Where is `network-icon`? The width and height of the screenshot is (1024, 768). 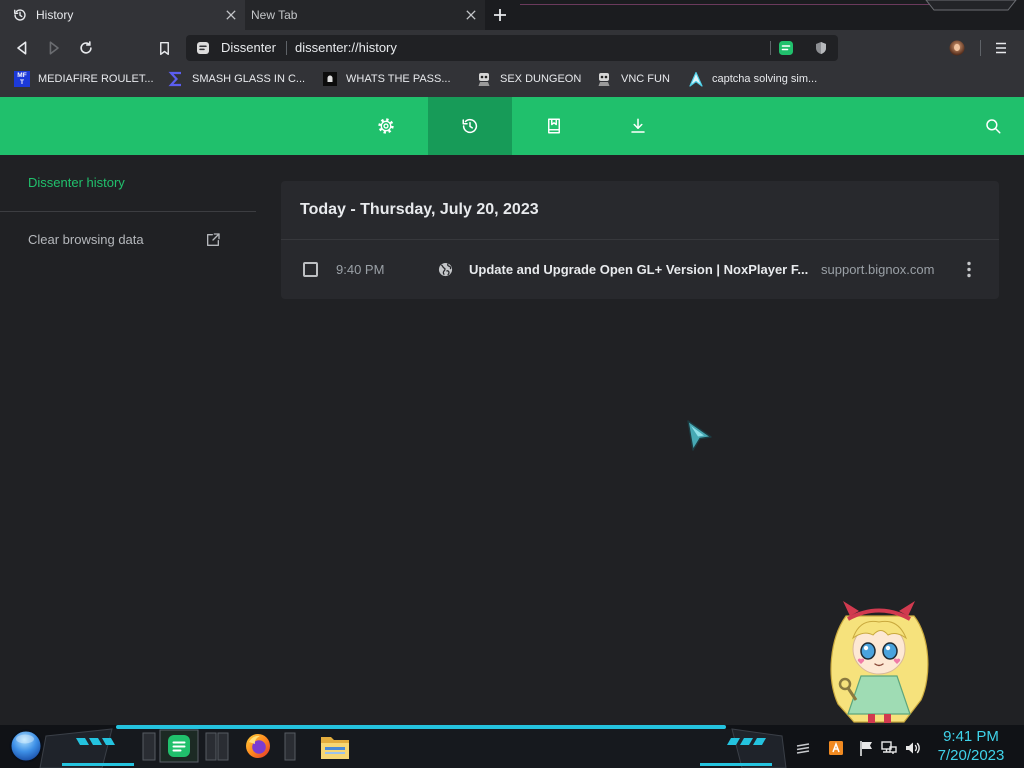
network-icon is located at coordinates (889, 748).